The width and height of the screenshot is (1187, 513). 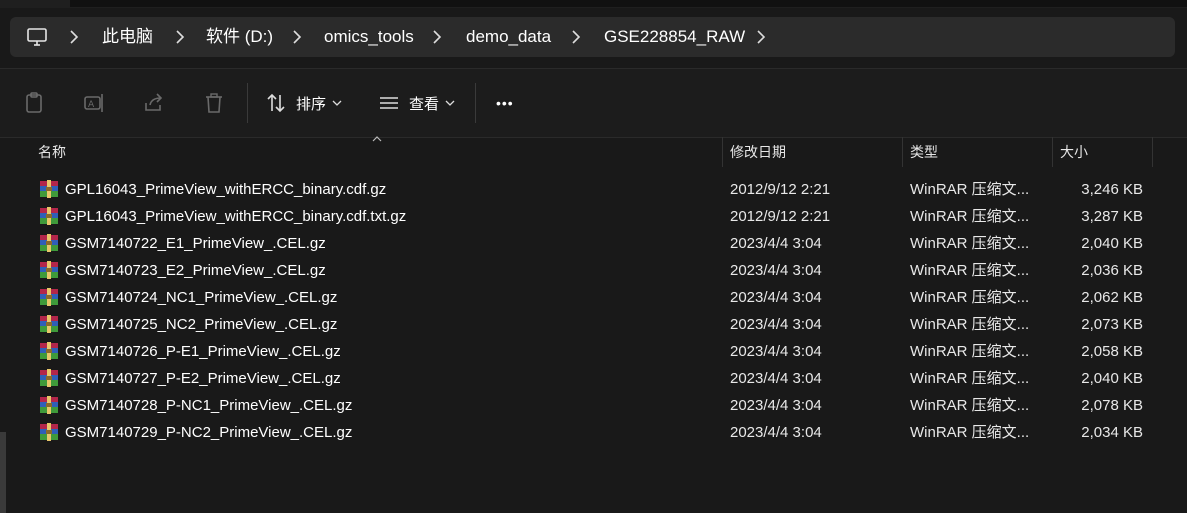 I want to click on svg-text: A, so click(x=91, y=105).